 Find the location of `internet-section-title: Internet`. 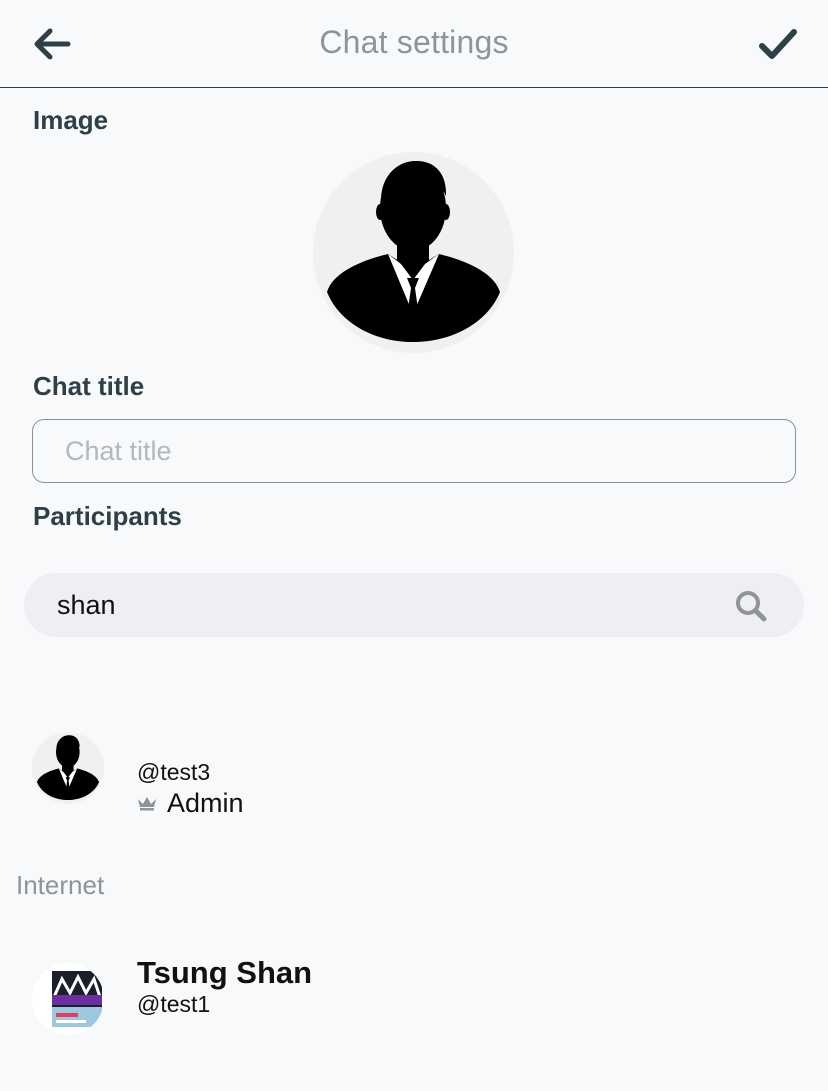

internet-section-title: Internet is located at coordinates (60, 885).